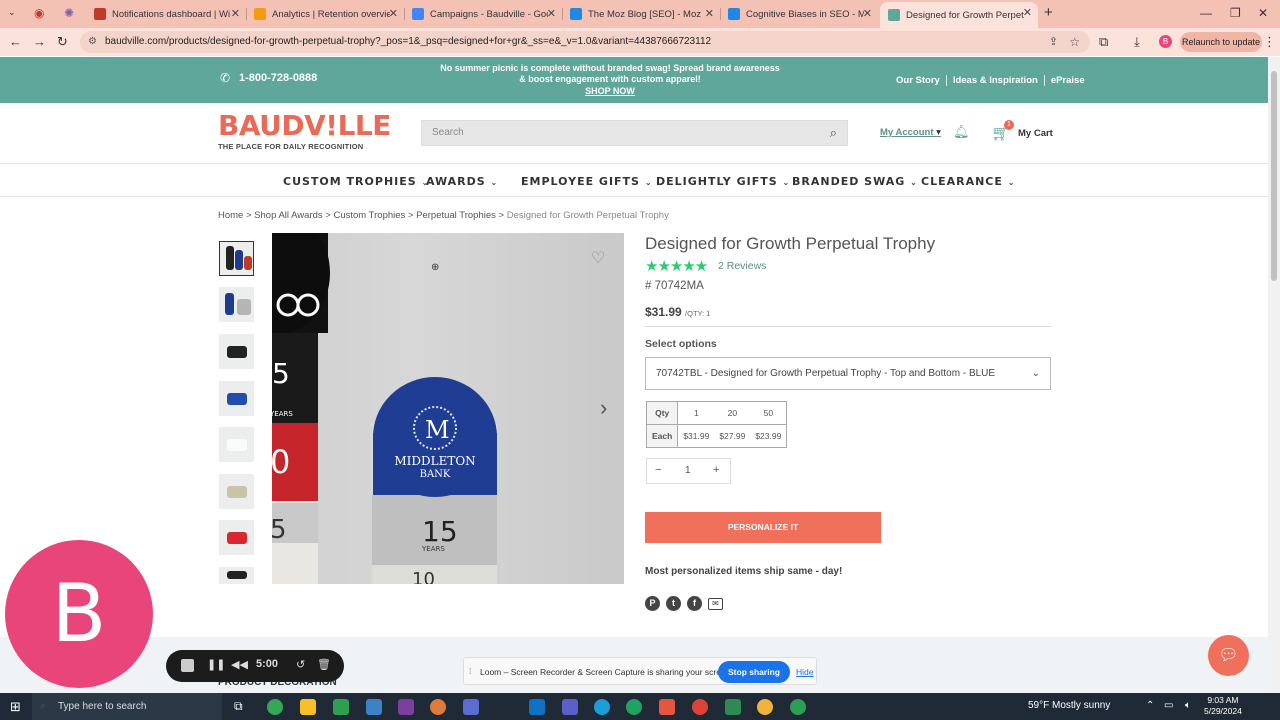 This screenshot has height=720, width=1280. Describe the element at coordinates (855, 181) in the screenshot. I see `nav-branded-swag: BRANDED SWAG ⌄` at that location.